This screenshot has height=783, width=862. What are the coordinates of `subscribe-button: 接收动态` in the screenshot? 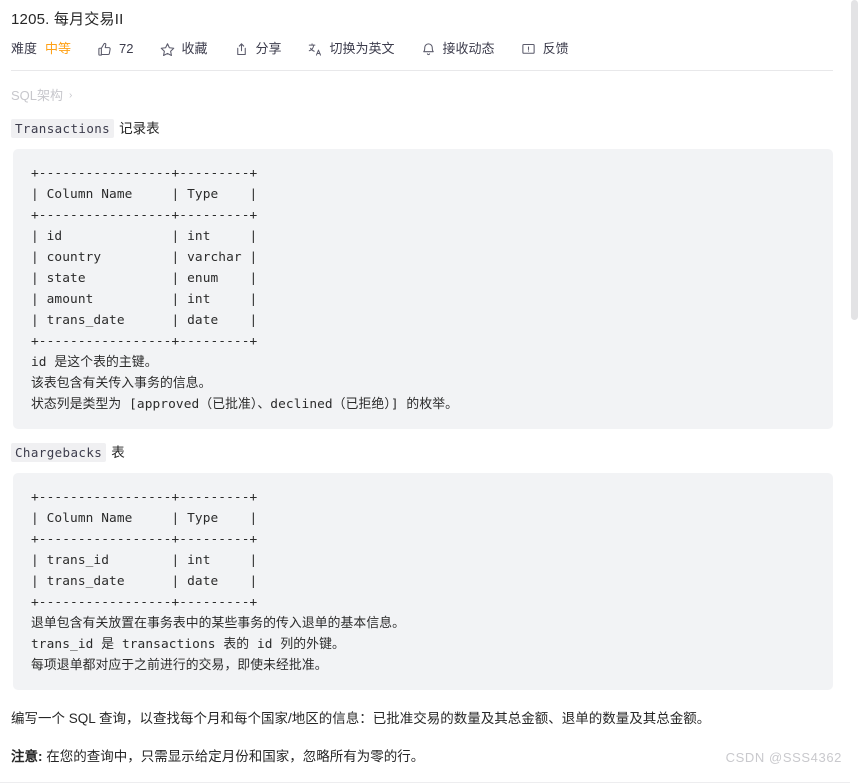 It's located at (458, 49).